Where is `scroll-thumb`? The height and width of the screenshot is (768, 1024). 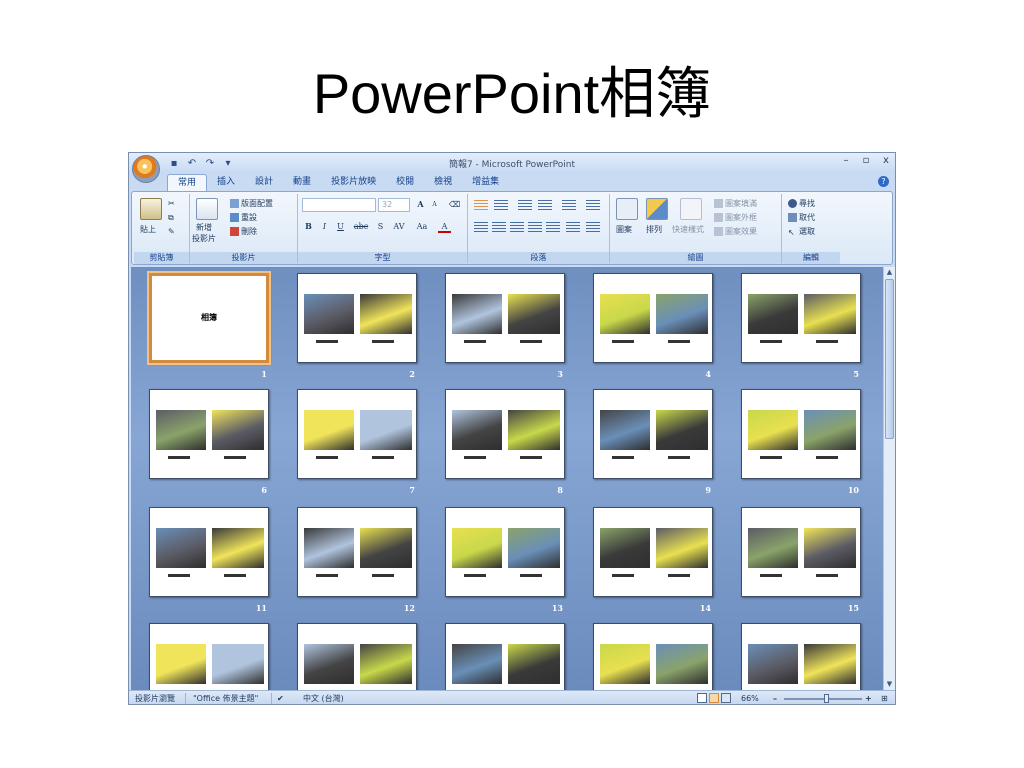
scroll-thumb is located at coordinates (889, 359).